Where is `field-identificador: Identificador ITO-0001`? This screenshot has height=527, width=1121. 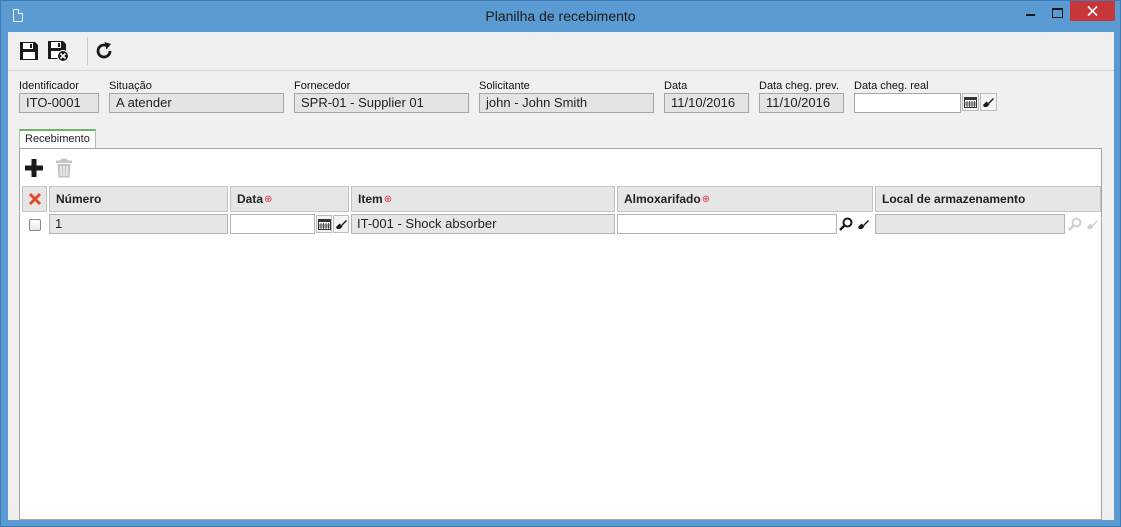 field-identificador: Identificador ITO-0001 is located at coordinates (59, 96).